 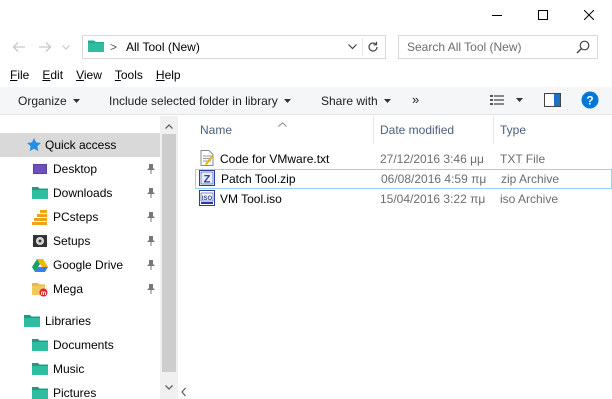 What do you see at coordinates (417, 130) in the screenshot?
I see `column-header-date: Date modified` at bounding box center [417, 130].